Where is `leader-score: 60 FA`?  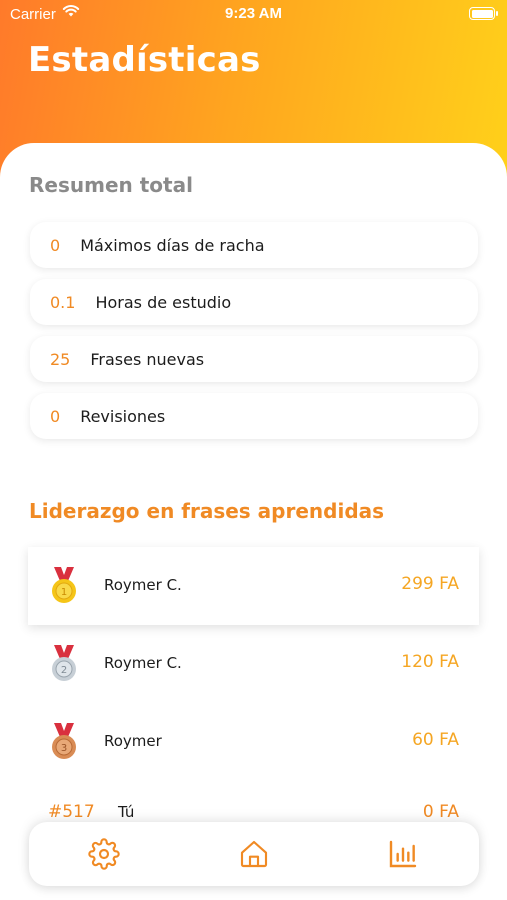
leader-score: 60 FA is located at coordinates (435, 740).